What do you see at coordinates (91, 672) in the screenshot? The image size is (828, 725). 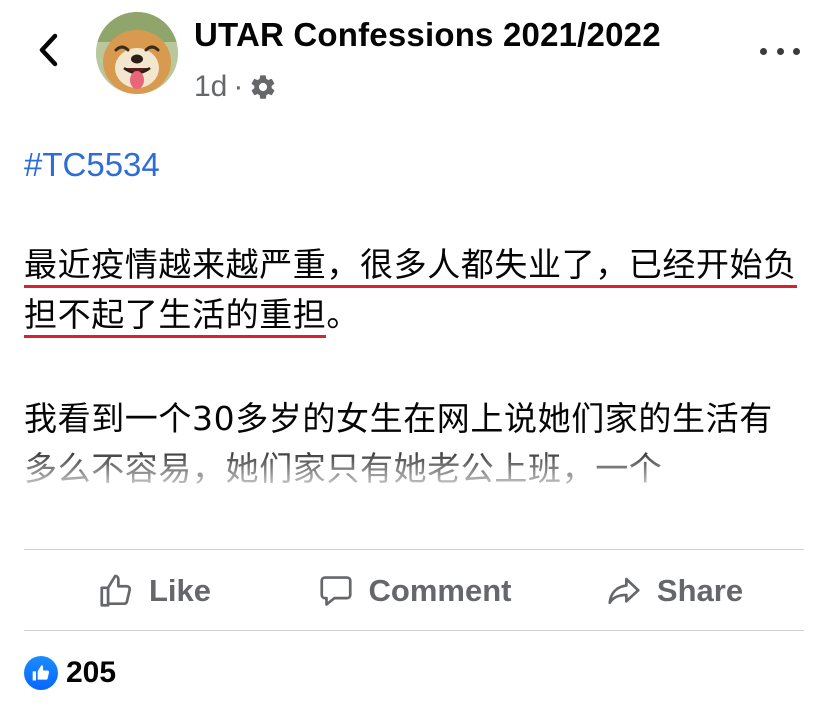 I see `reaction-count: 205` at bounding box center [91, 672].